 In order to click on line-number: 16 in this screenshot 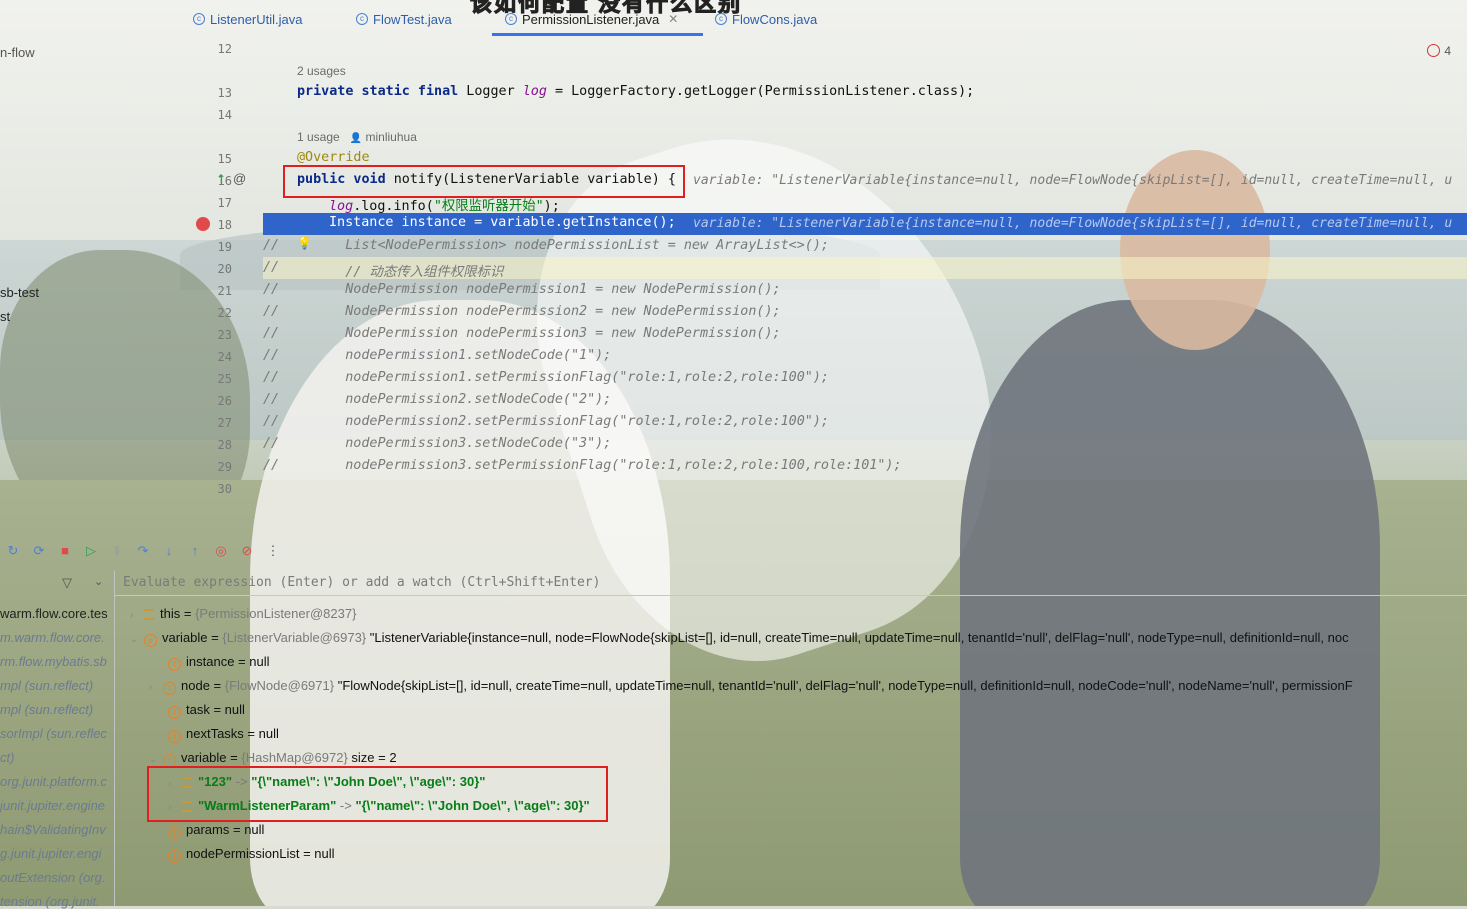, I will do `click(224, 181)`.